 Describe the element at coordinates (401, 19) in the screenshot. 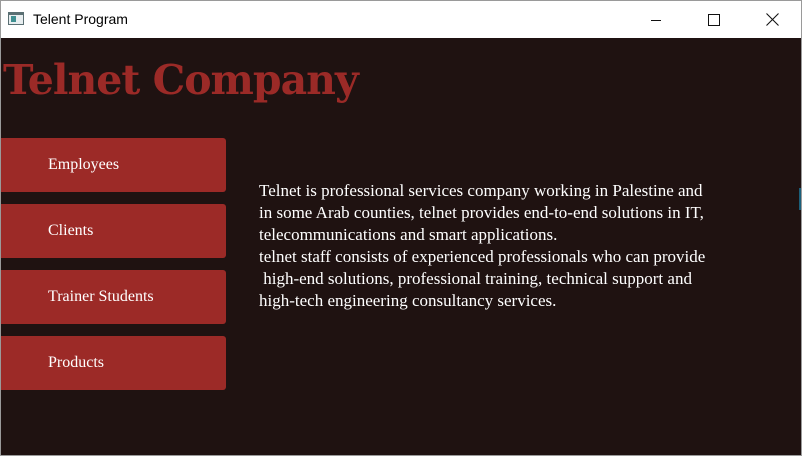

I see `title-bar: Telent Program` at that location.